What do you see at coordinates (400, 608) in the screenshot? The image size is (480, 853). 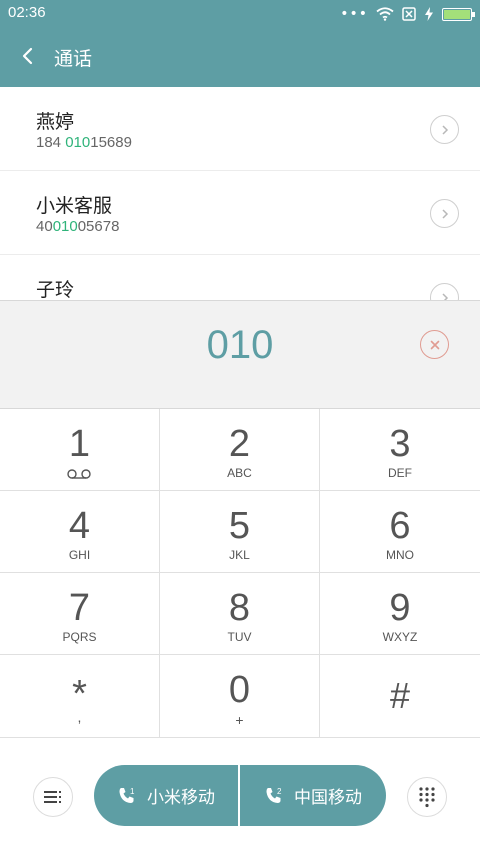 I see `key-digit: 9` at bounding box center [400, 608].